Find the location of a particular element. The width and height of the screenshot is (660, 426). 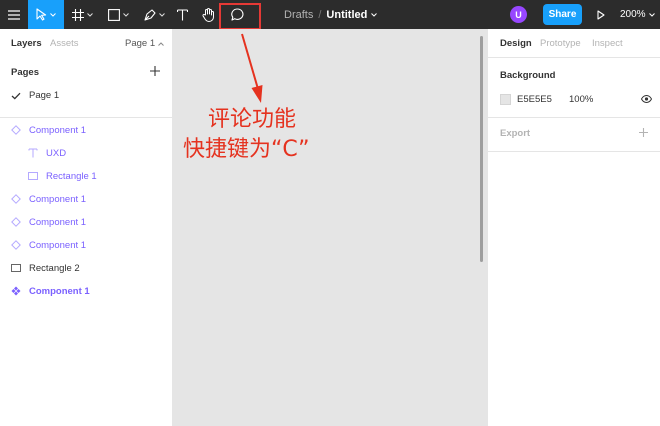

right-panel-tabs: Design Prototype Inspect is located at coordinates (574, 42).